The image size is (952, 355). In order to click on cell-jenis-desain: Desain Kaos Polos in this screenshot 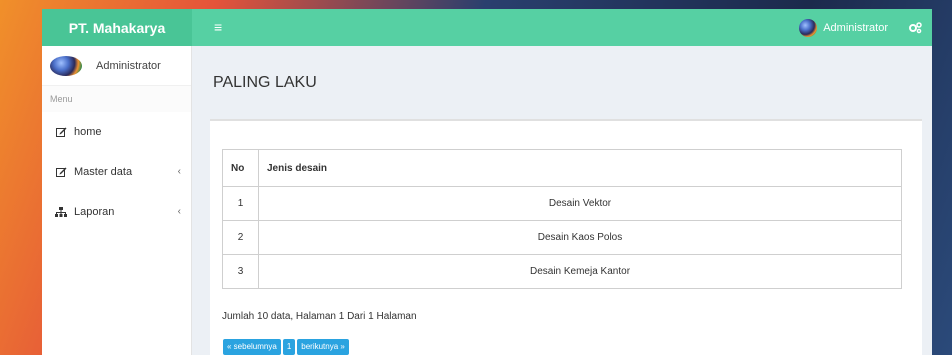, I will do `click(580, 237)`.